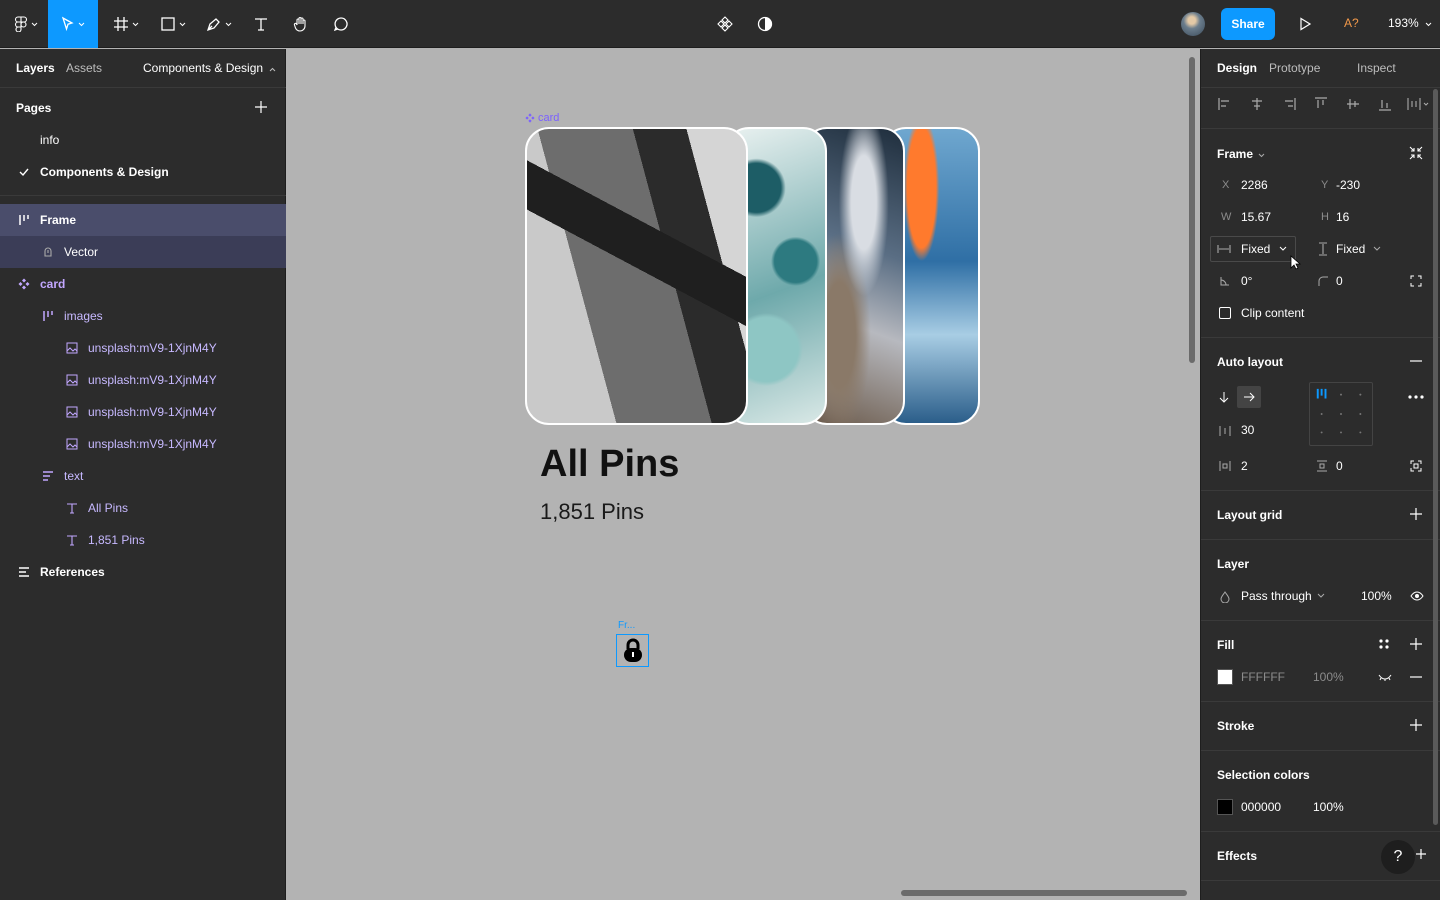 Image resolution: width=1440 pixels, height=900 pixels. What do you see at coordinates (1376, 596) in the screenshot?
I see `layer-opacity-input: 100%` at bounding box center [1376, 596].